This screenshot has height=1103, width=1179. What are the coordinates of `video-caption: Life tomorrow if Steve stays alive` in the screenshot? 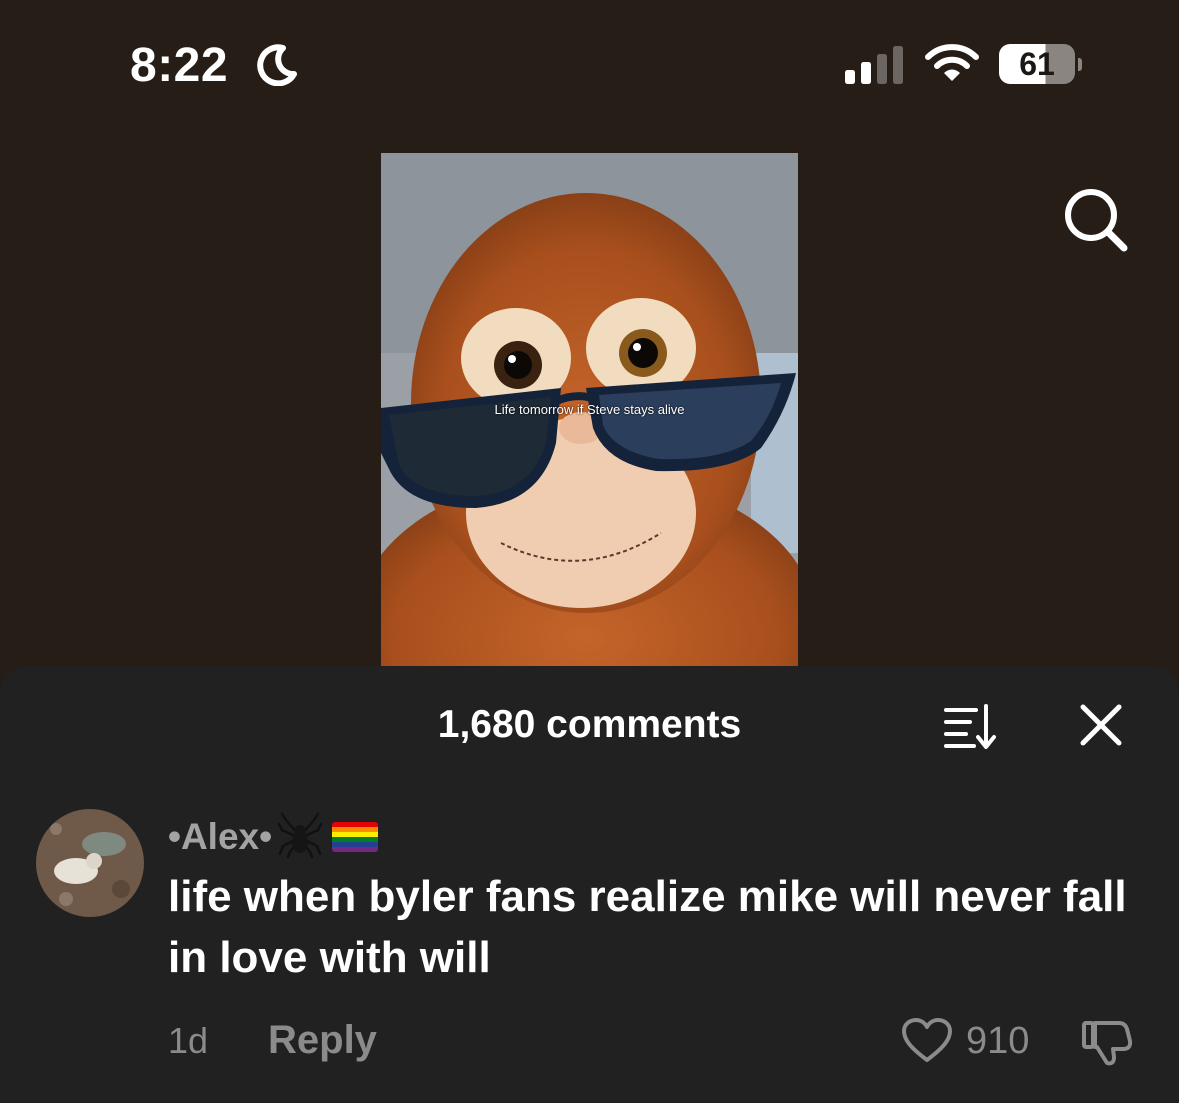 It's located at (589, 409).